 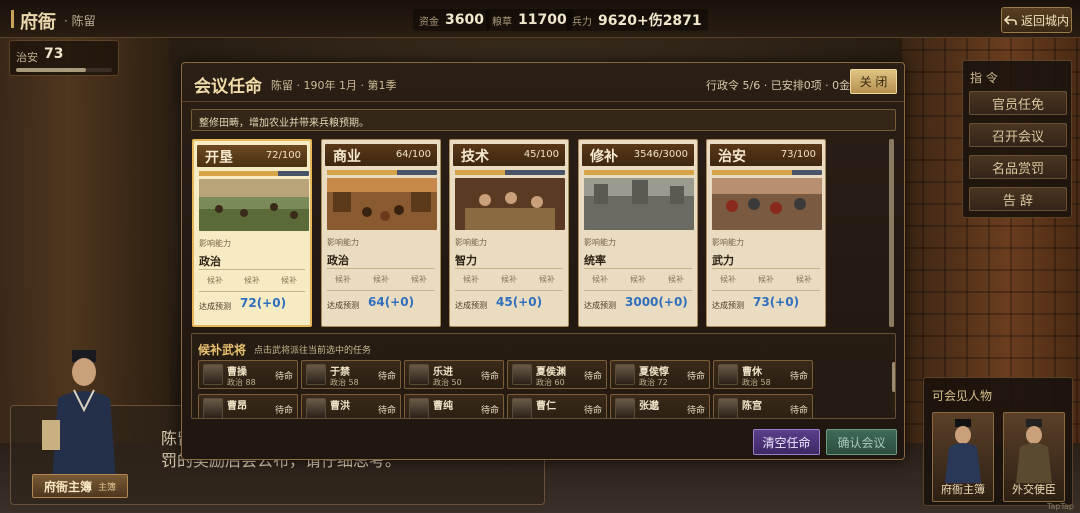 What do you see at coordinates (51, 70) in the screenshot?
I see `stability-bar-fill` at bounding box center [51, 70].